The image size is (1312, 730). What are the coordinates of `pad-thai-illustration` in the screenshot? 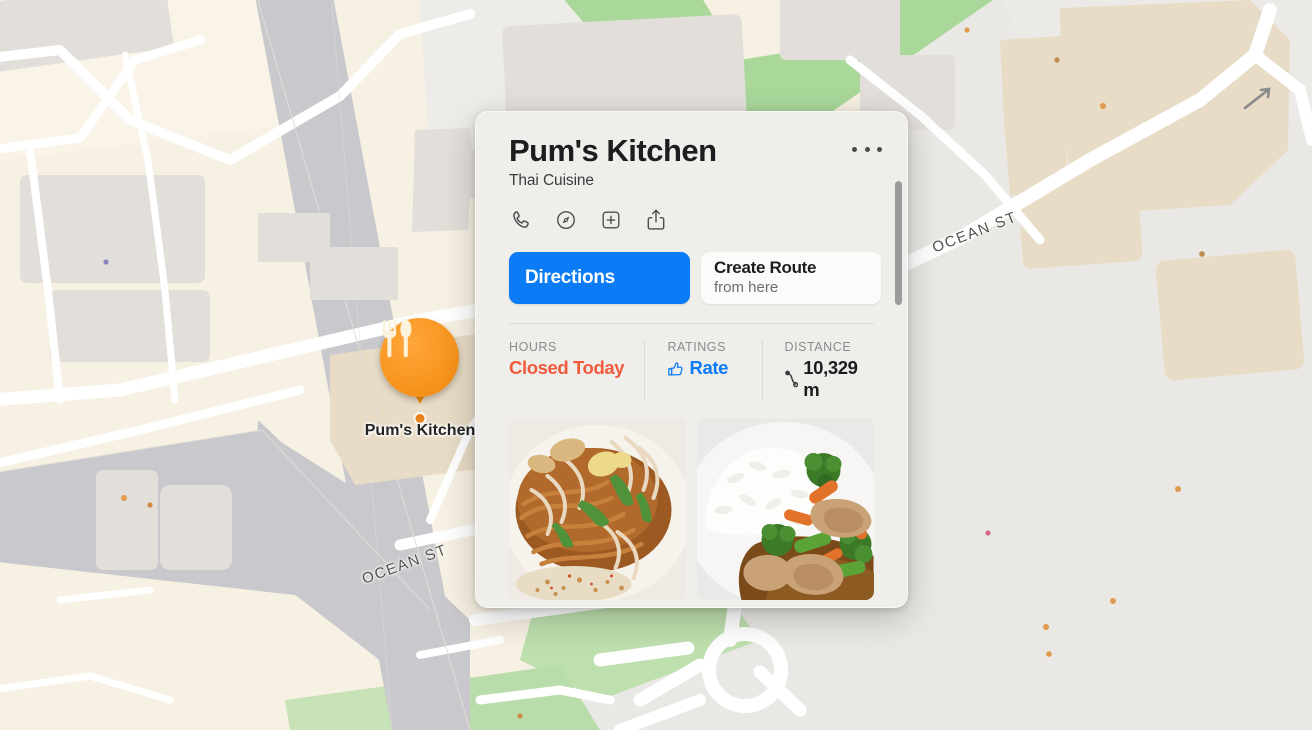 It's located at (597, 509).